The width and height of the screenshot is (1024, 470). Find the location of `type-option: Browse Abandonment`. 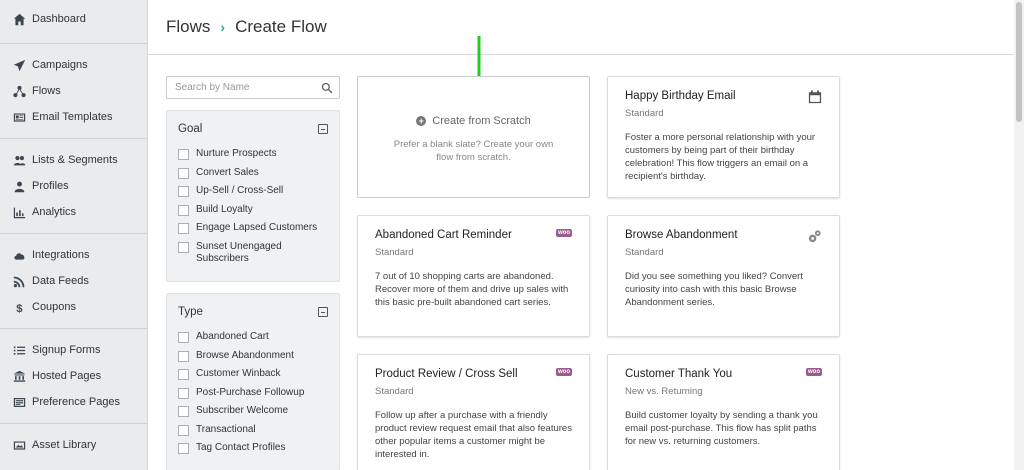

type-option: Browse Abandonment is located at coordinates (253, 356).